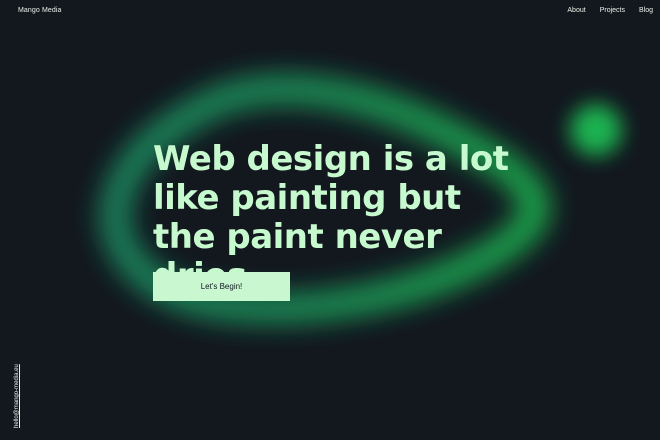 The width and height of the screenshot is (660, 440). What do you see at coordinates (330, 10) in the screenshot?
I see `top-navigation: Mango Media About Projects Blog` at bounding box center [330, 10].